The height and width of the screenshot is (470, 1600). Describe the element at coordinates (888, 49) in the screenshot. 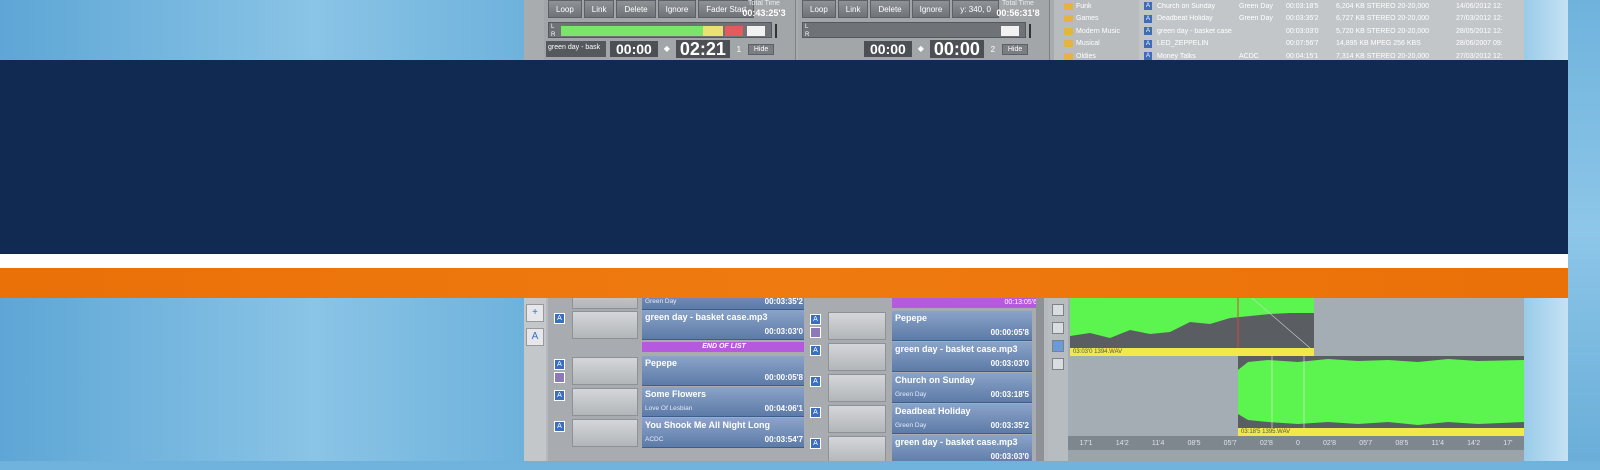

I see `elapsed-time: 00:00` at that location.